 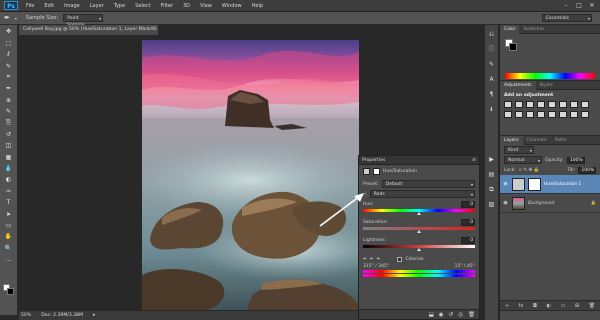 What do you see at coordinates (167, 6) in the screenshot?
I see `menu-filter: Filter` at bounding box center [167, 6].